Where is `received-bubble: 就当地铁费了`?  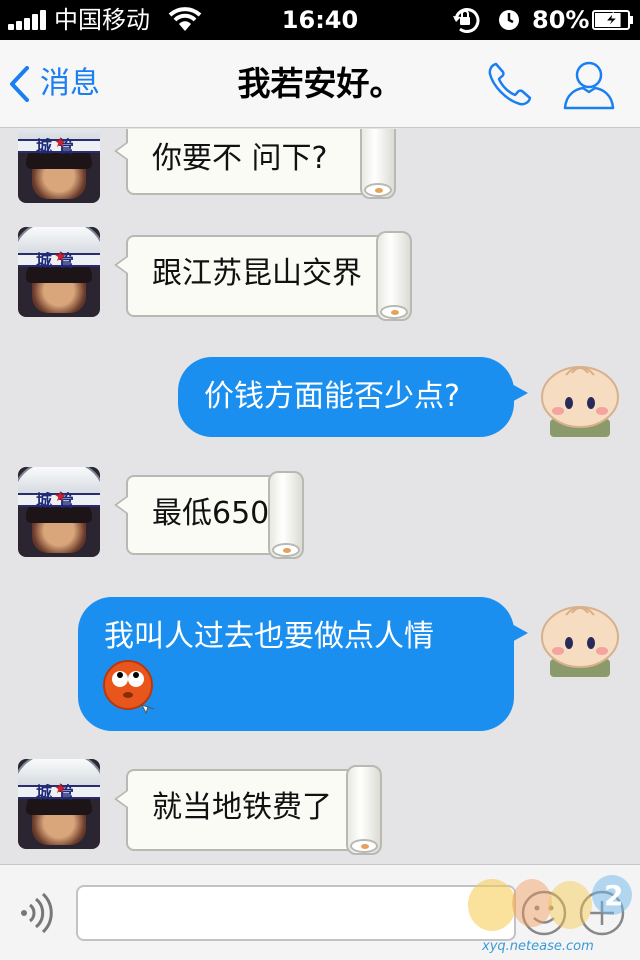 received-bubble: 就当地铁费了 is located at coordinates (248, 810).